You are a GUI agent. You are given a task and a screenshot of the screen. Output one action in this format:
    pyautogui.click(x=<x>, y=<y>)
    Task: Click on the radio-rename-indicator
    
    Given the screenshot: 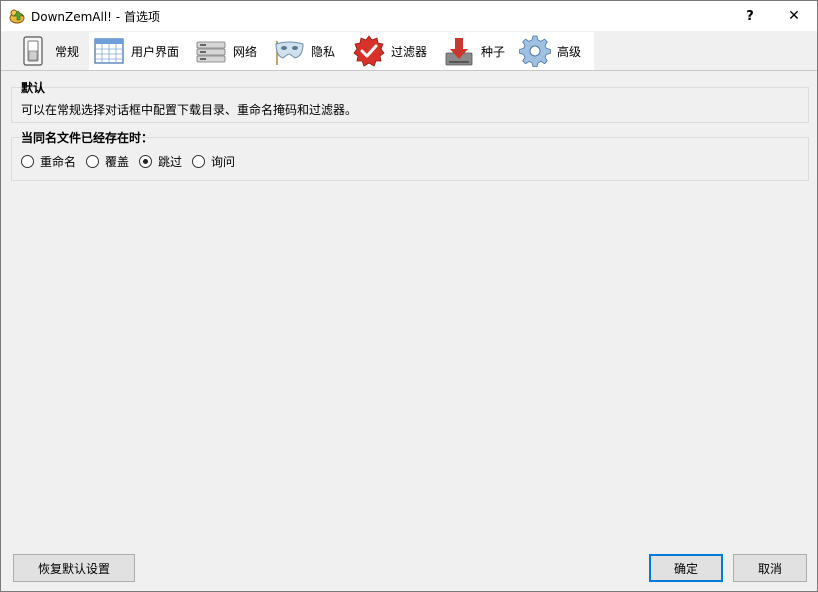 What is the action you would take?
    pyautogui.click(x=27, y=161)
    